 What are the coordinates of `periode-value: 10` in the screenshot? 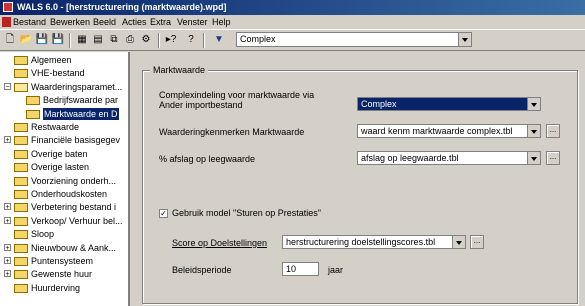 It's located at (291, 269).